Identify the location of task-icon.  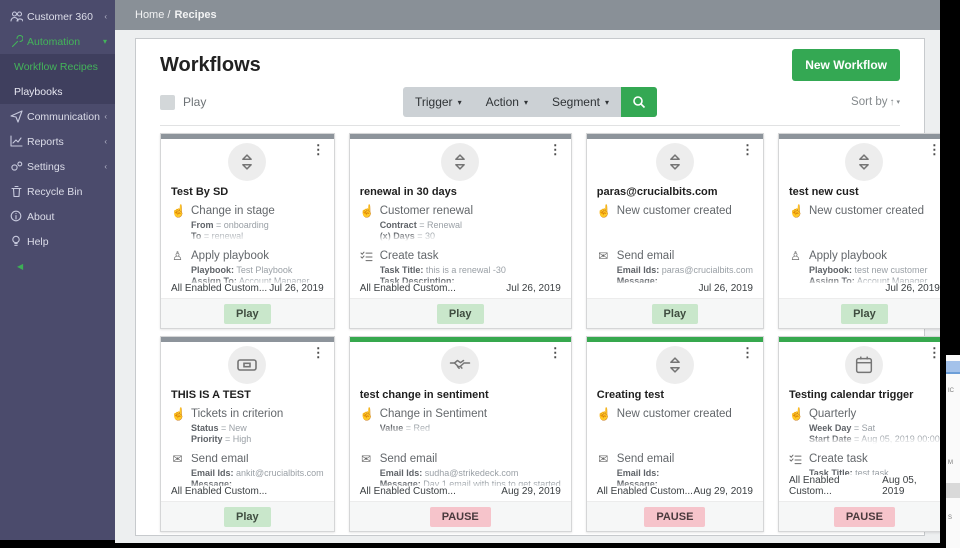
(366, 256).